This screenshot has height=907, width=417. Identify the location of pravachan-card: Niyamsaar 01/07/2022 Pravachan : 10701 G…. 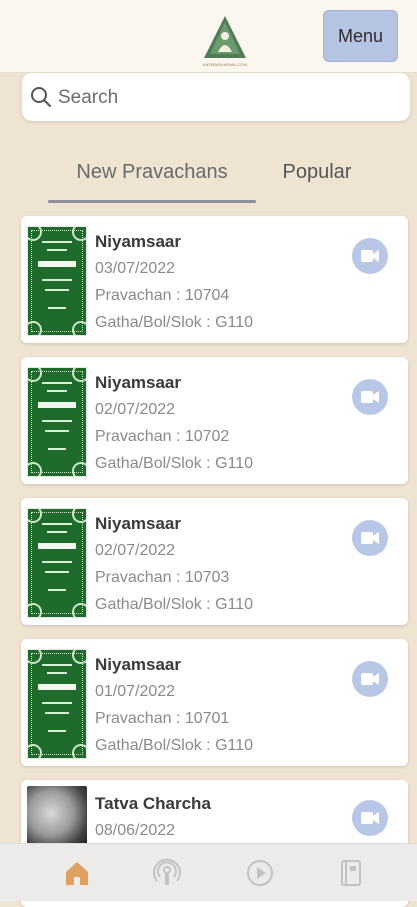
(214, 702).